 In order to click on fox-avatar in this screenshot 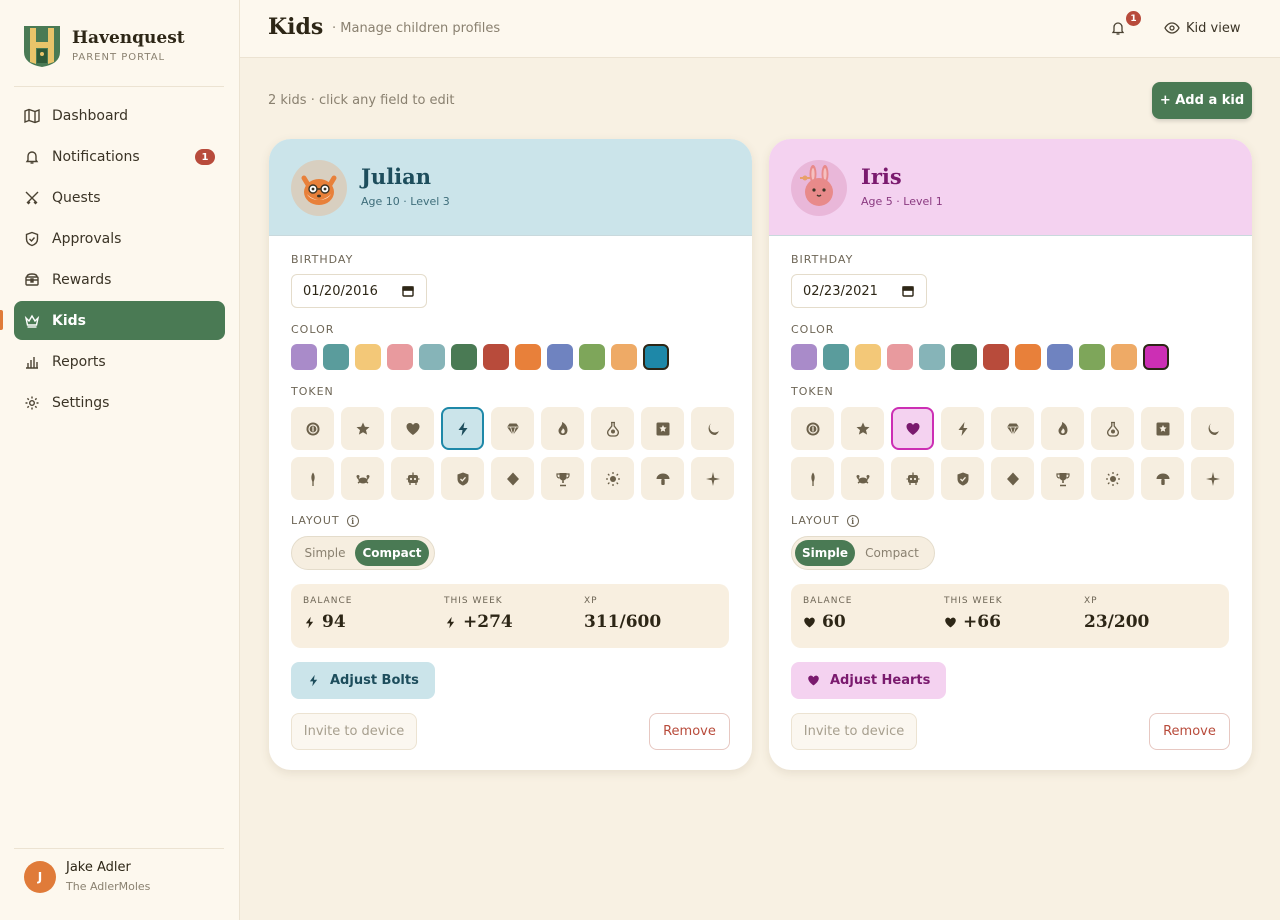, I will do `click(319, 188)`.